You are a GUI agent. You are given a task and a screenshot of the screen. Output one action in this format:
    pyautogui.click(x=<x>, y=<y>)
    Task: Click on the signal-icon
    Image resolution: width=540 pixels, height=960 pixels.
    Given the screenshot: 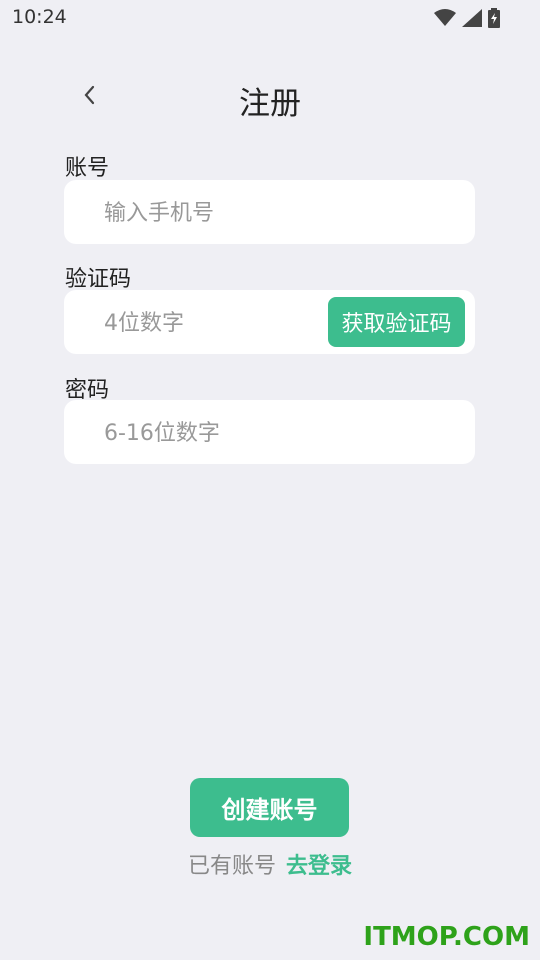 What is the action you would take?
    pyautogui.click(x=472, y=18)
    